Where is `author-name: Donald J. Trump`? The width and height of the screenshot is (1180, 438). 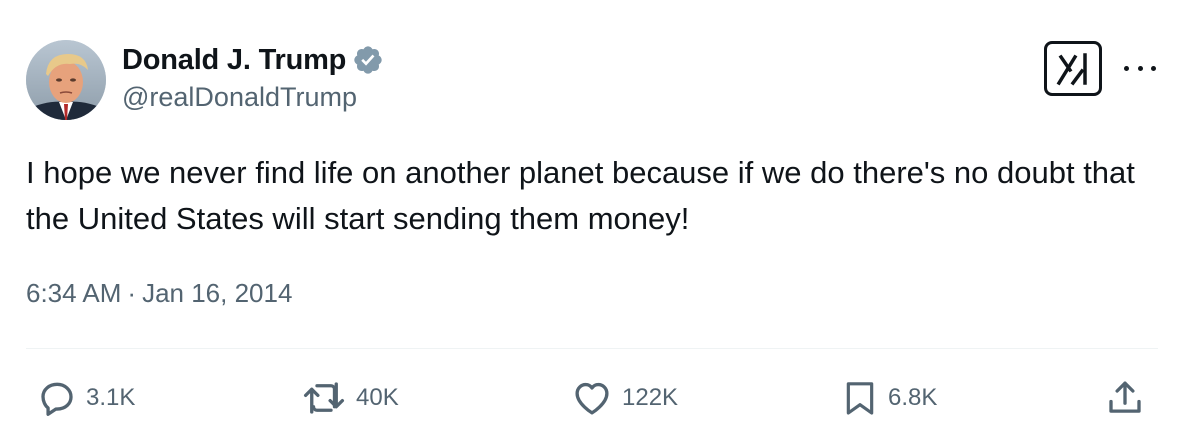
author-name: Donald J. Trump is located at coordinates (234, 60).